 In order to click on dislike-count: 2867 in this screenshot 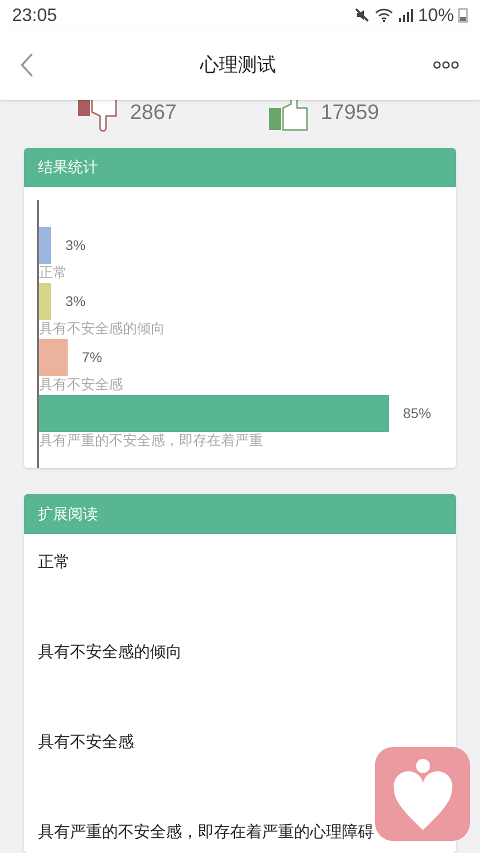, I will do `click(153, 113)`.